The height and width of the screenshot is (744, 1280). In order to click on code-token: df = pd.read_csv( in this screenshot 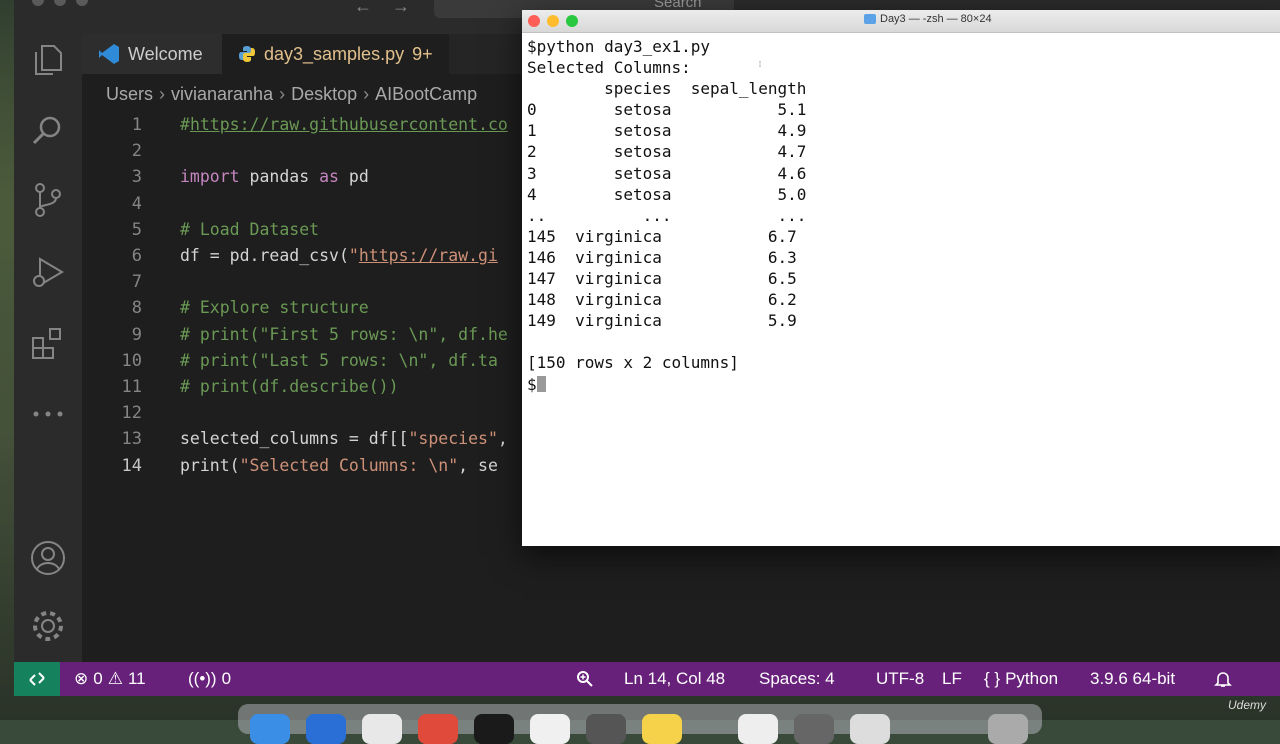, I will do `click(264, 255)`.